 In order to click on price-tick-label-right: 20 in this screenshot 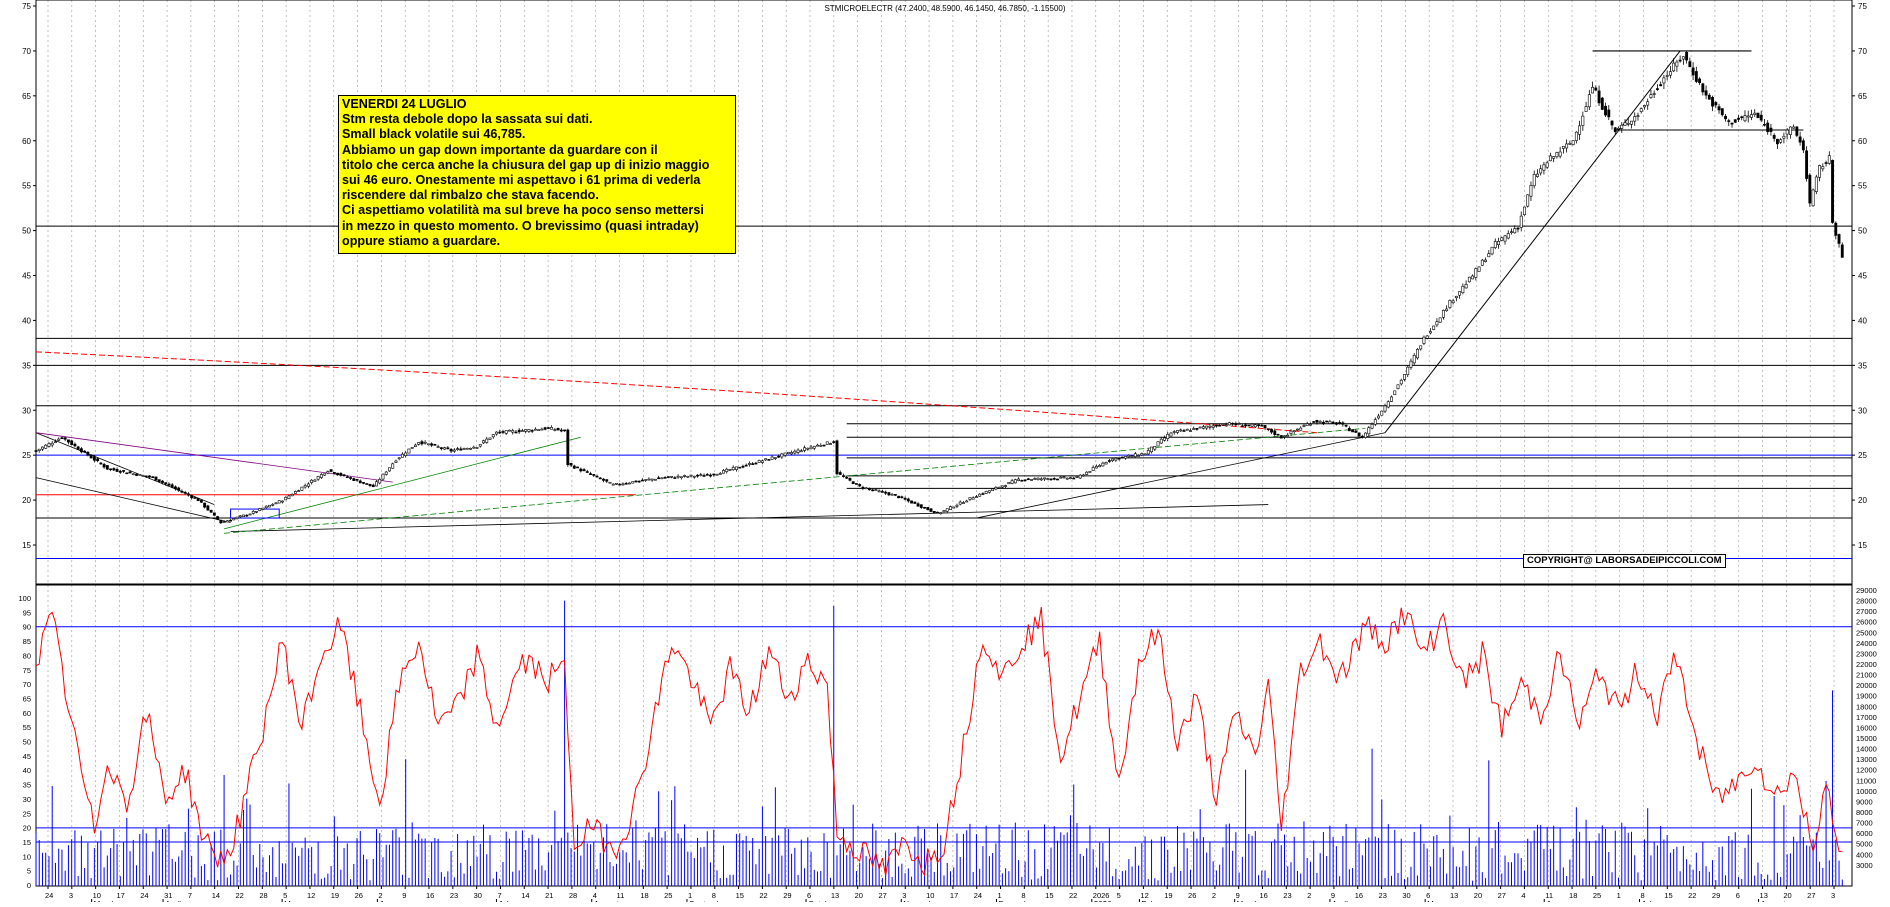, I will do `click(1862, 500)`.